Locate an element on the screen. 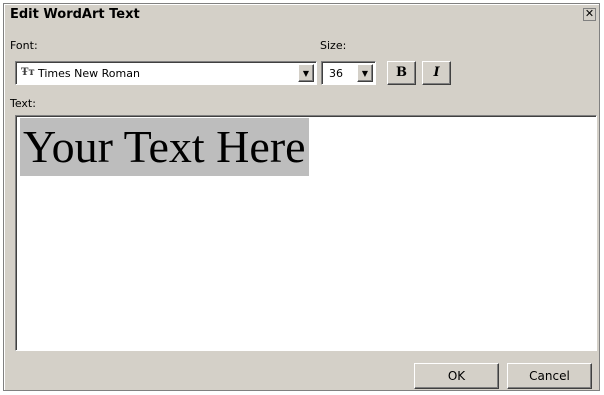  ok-button: OK is located at coordinates (456, 376).